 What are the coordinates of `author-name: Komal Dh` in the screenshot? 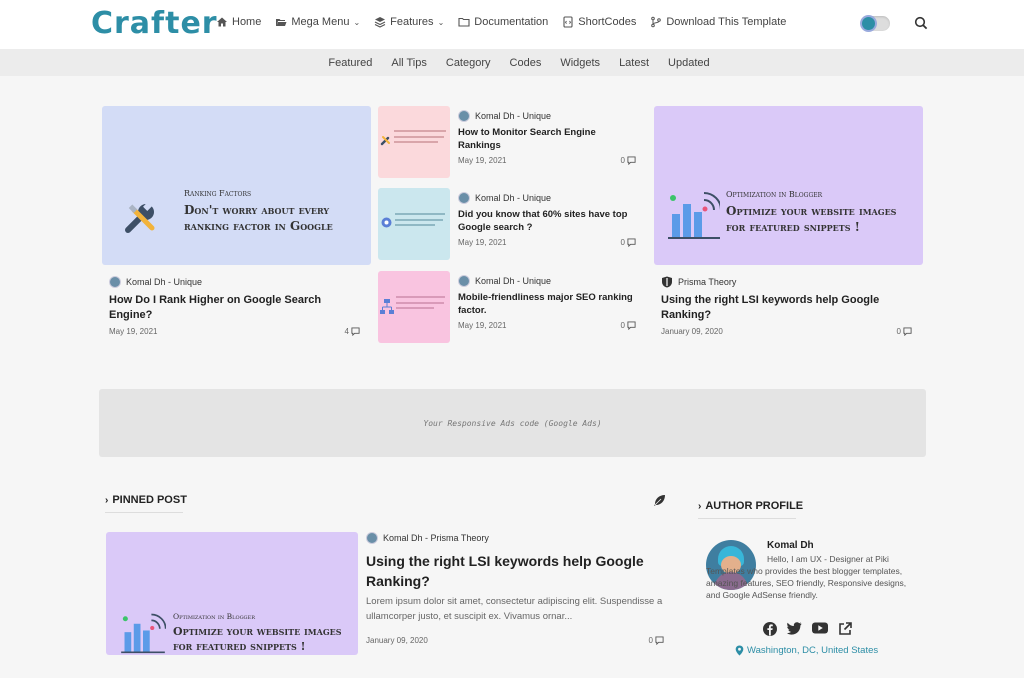 It's located at (842, 545).